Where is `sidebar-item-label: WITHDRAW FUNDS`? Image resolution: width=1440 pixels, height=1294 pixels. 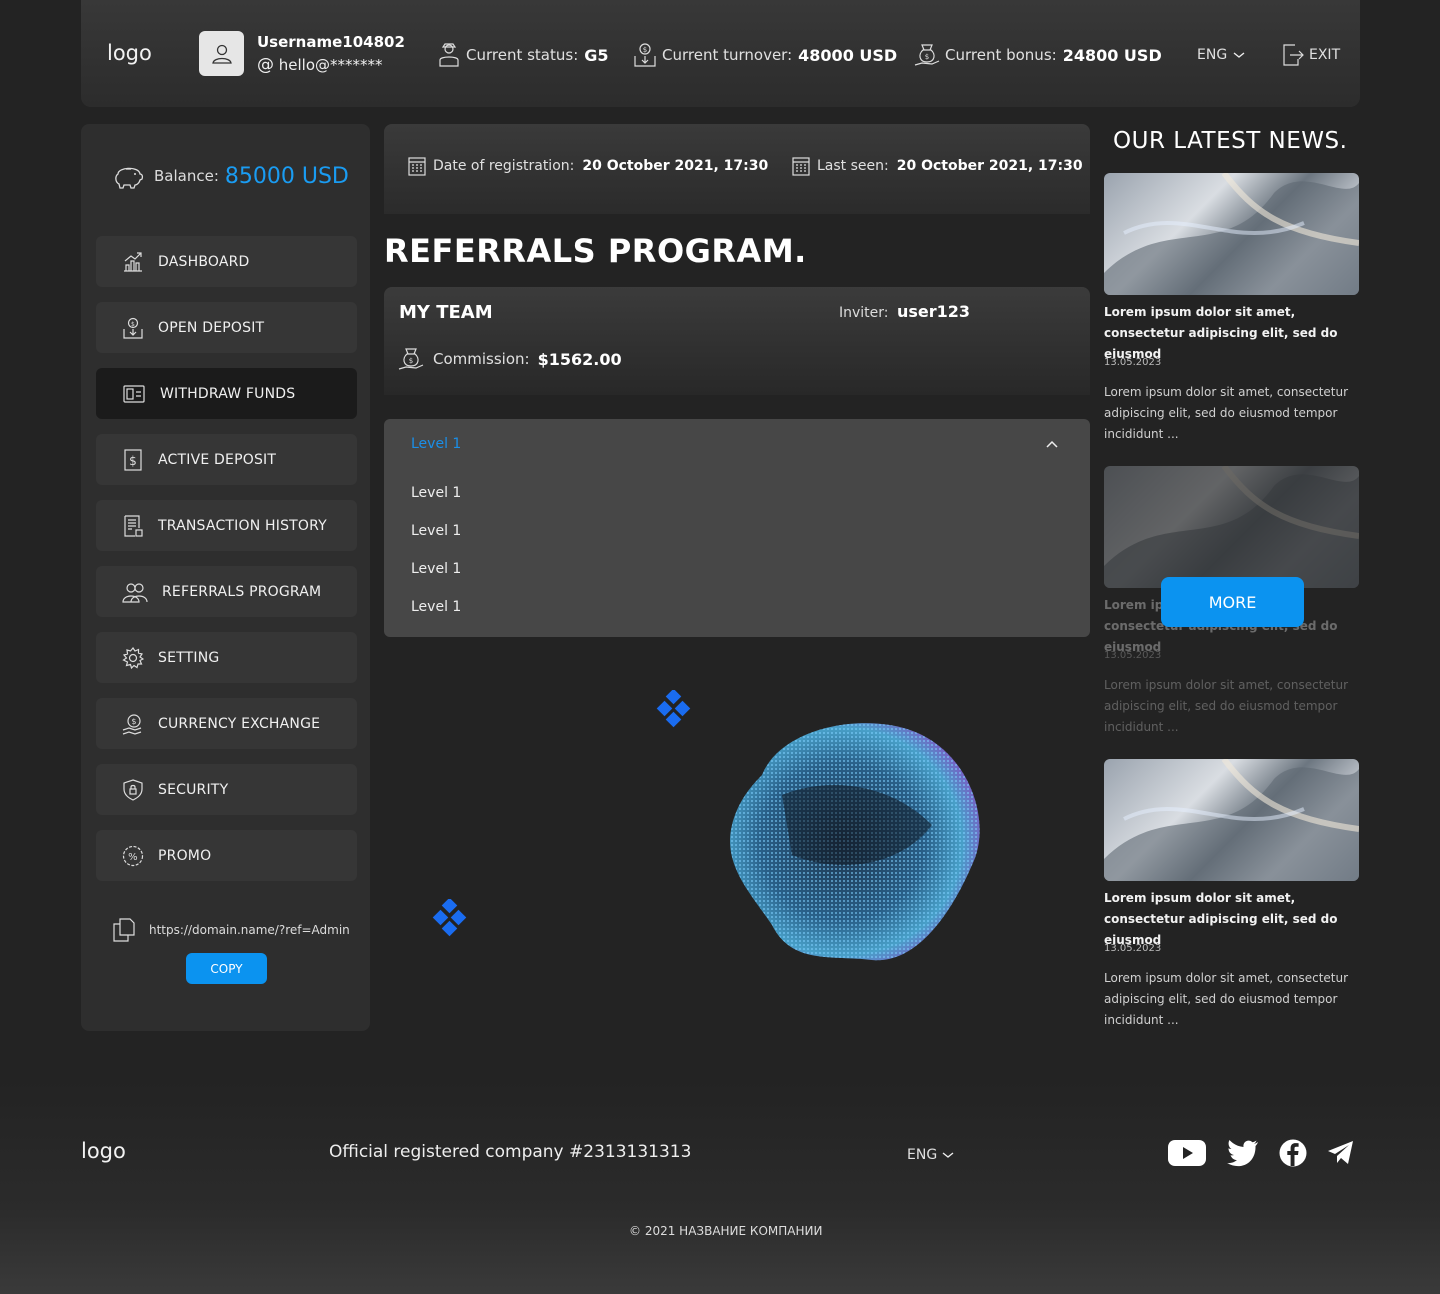
sidebar-item-label: WITHDRAW FUNDS is located at coordinates (228, 393).